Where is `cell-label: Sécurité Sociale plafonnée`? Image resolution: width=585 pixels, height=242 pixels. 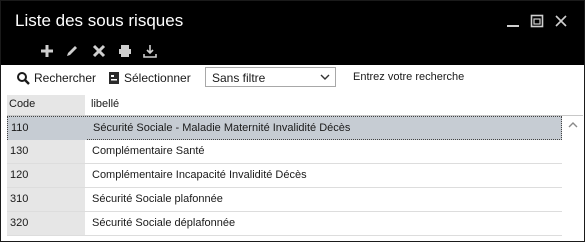
cell-label: Sécurité Sociale plafonnée is located at coordinates (157, 199).